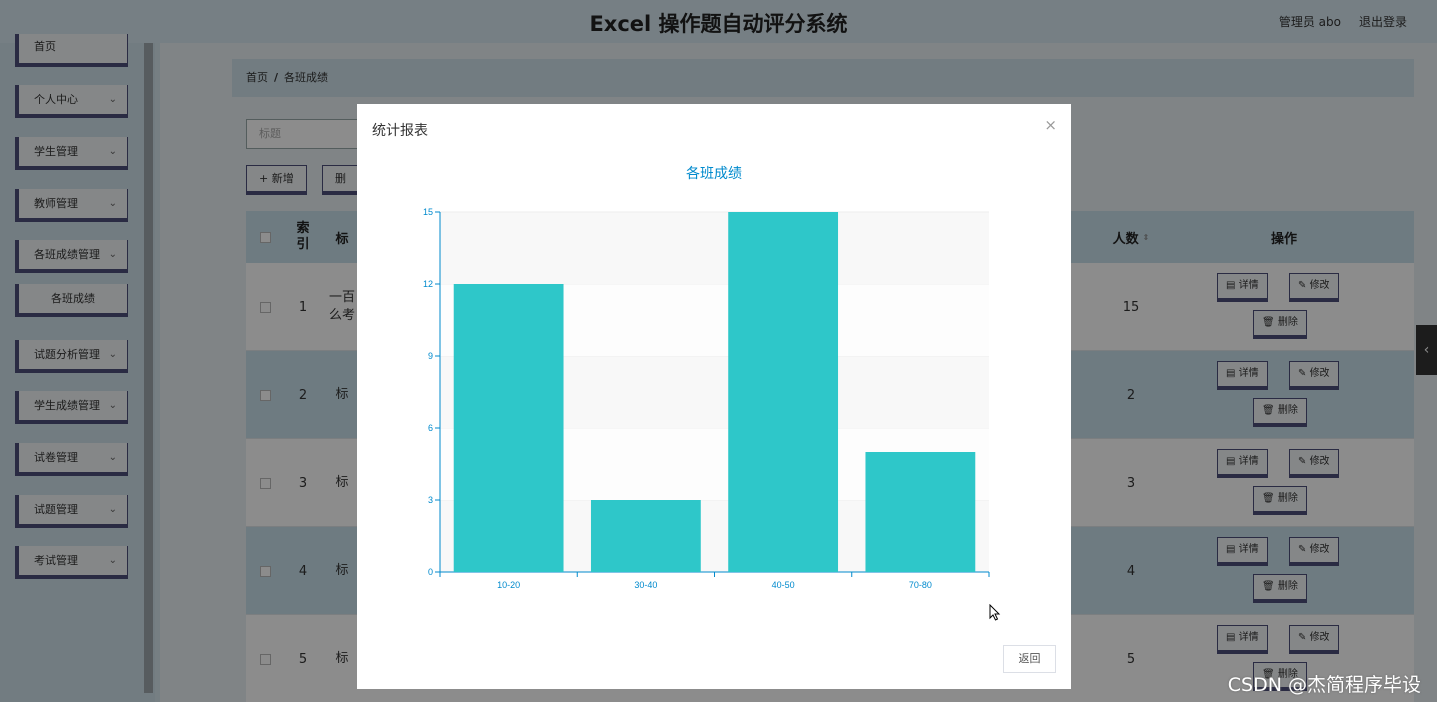 The width and height of the screenshot is (1437, 702). I want to click on grid-band, so click(714, 248).